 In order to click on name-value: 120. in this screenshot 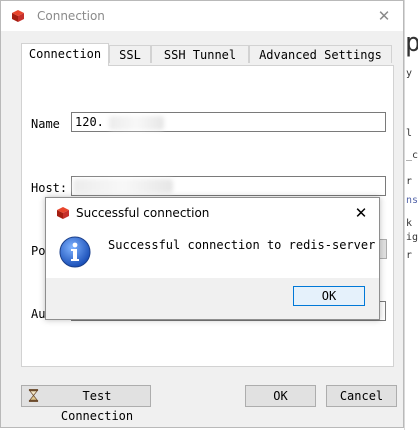, I will do `click(89, 122)`.